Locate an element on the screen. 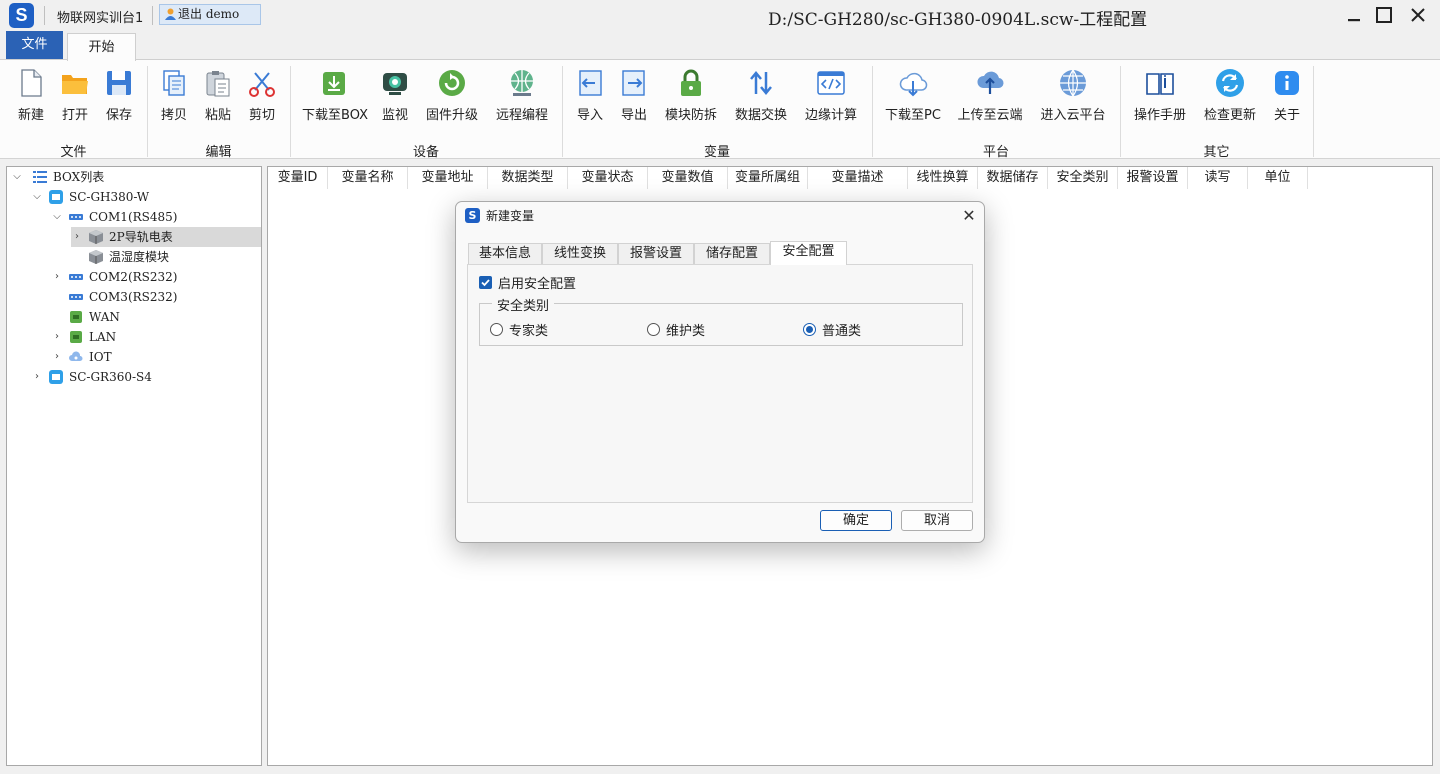  column-header: 安全类别 is located at coordinates (1083, 178).